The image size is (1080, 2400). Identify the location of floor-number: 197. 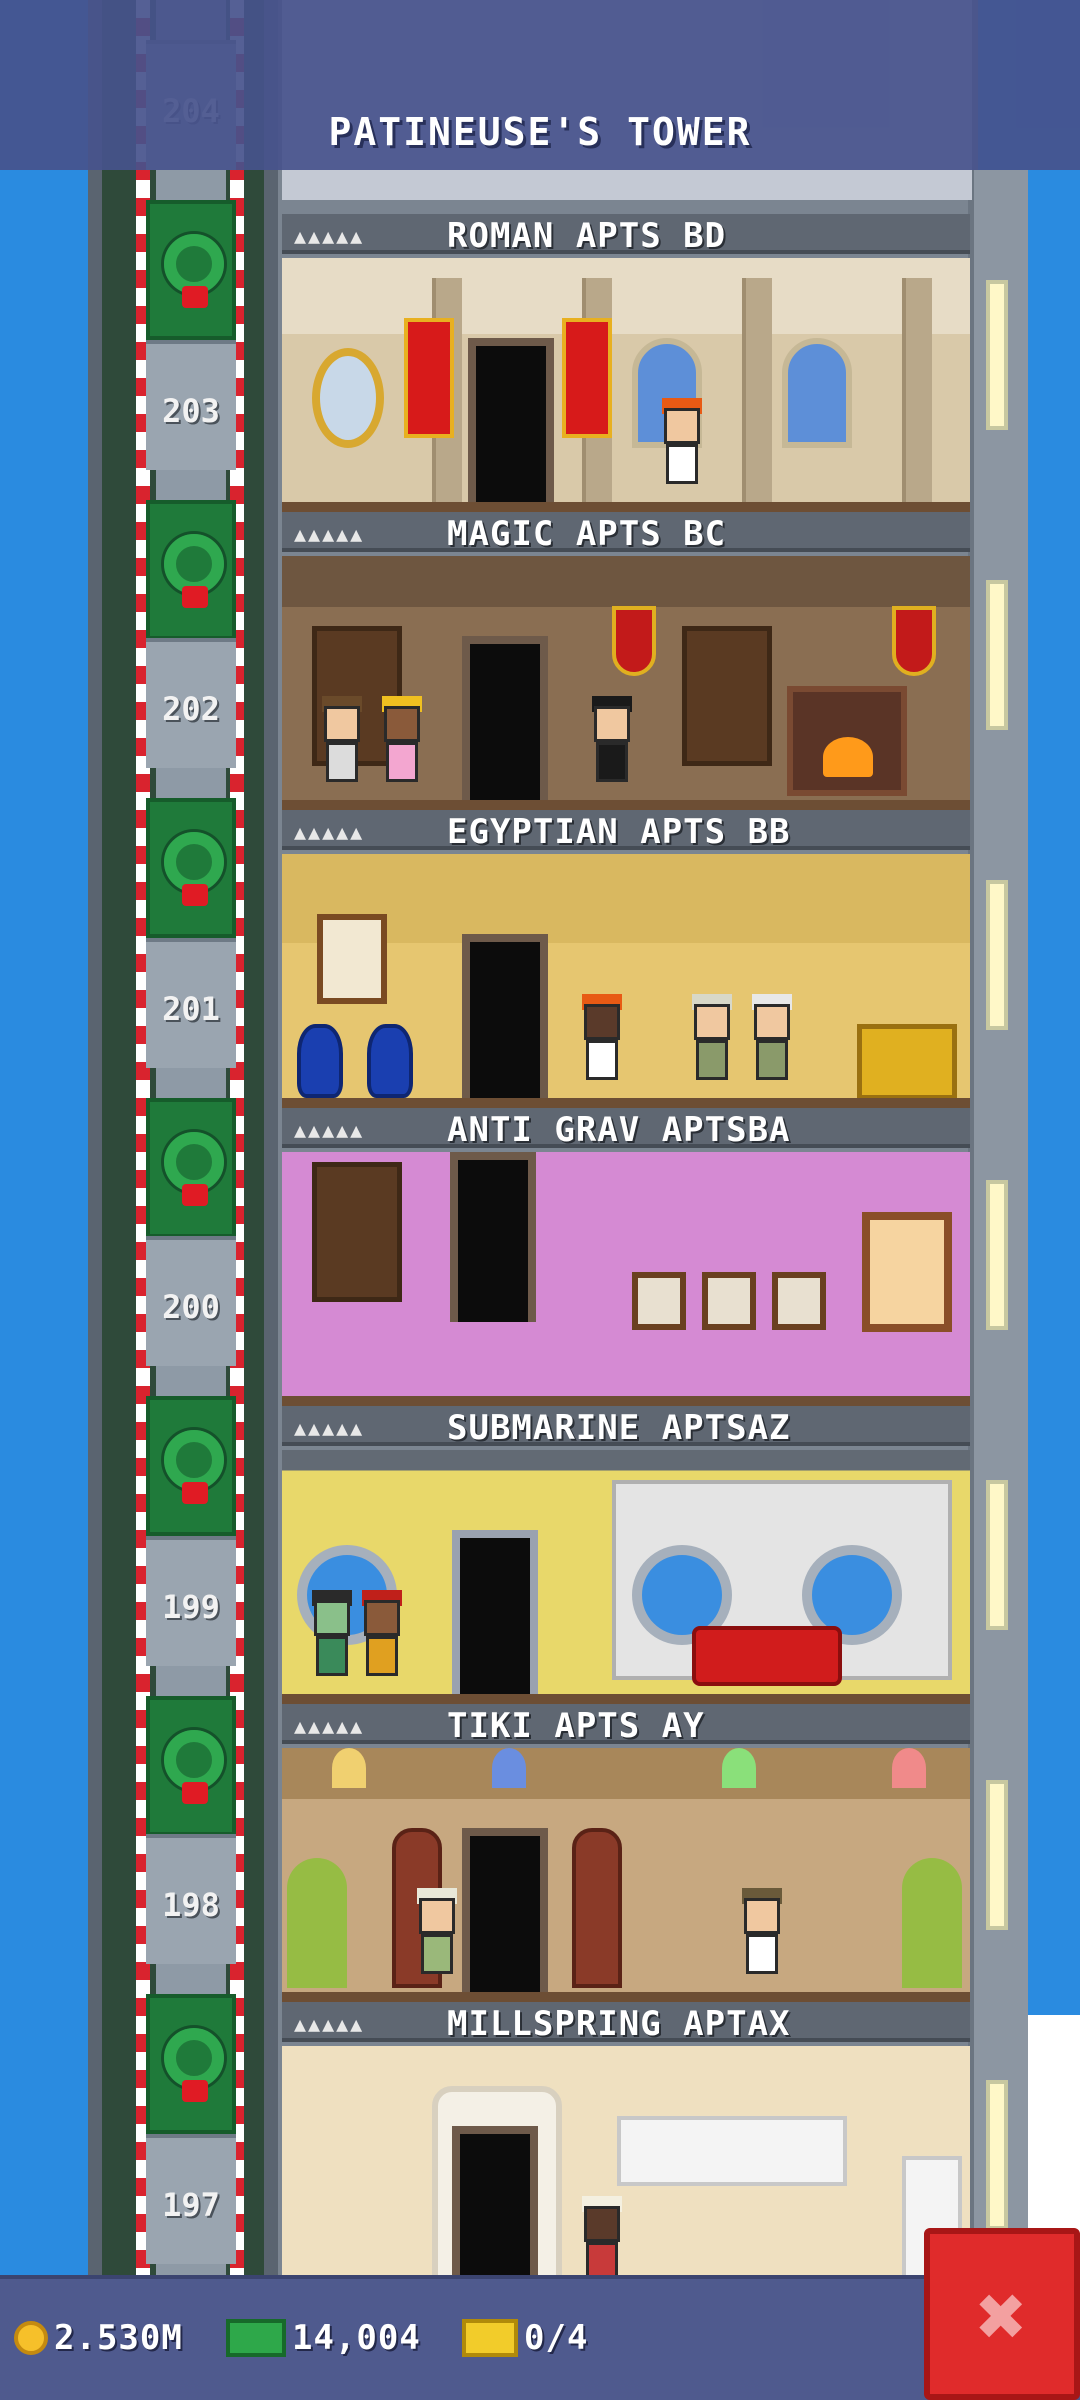
(191, 2205).